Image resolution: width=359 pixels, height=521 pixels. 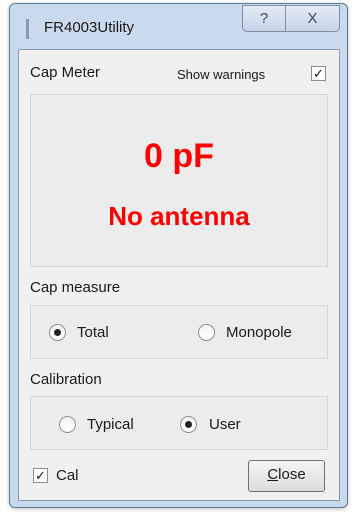 I want to click on show-warnings-checkbox: ✓, so click(x=318, y=73).